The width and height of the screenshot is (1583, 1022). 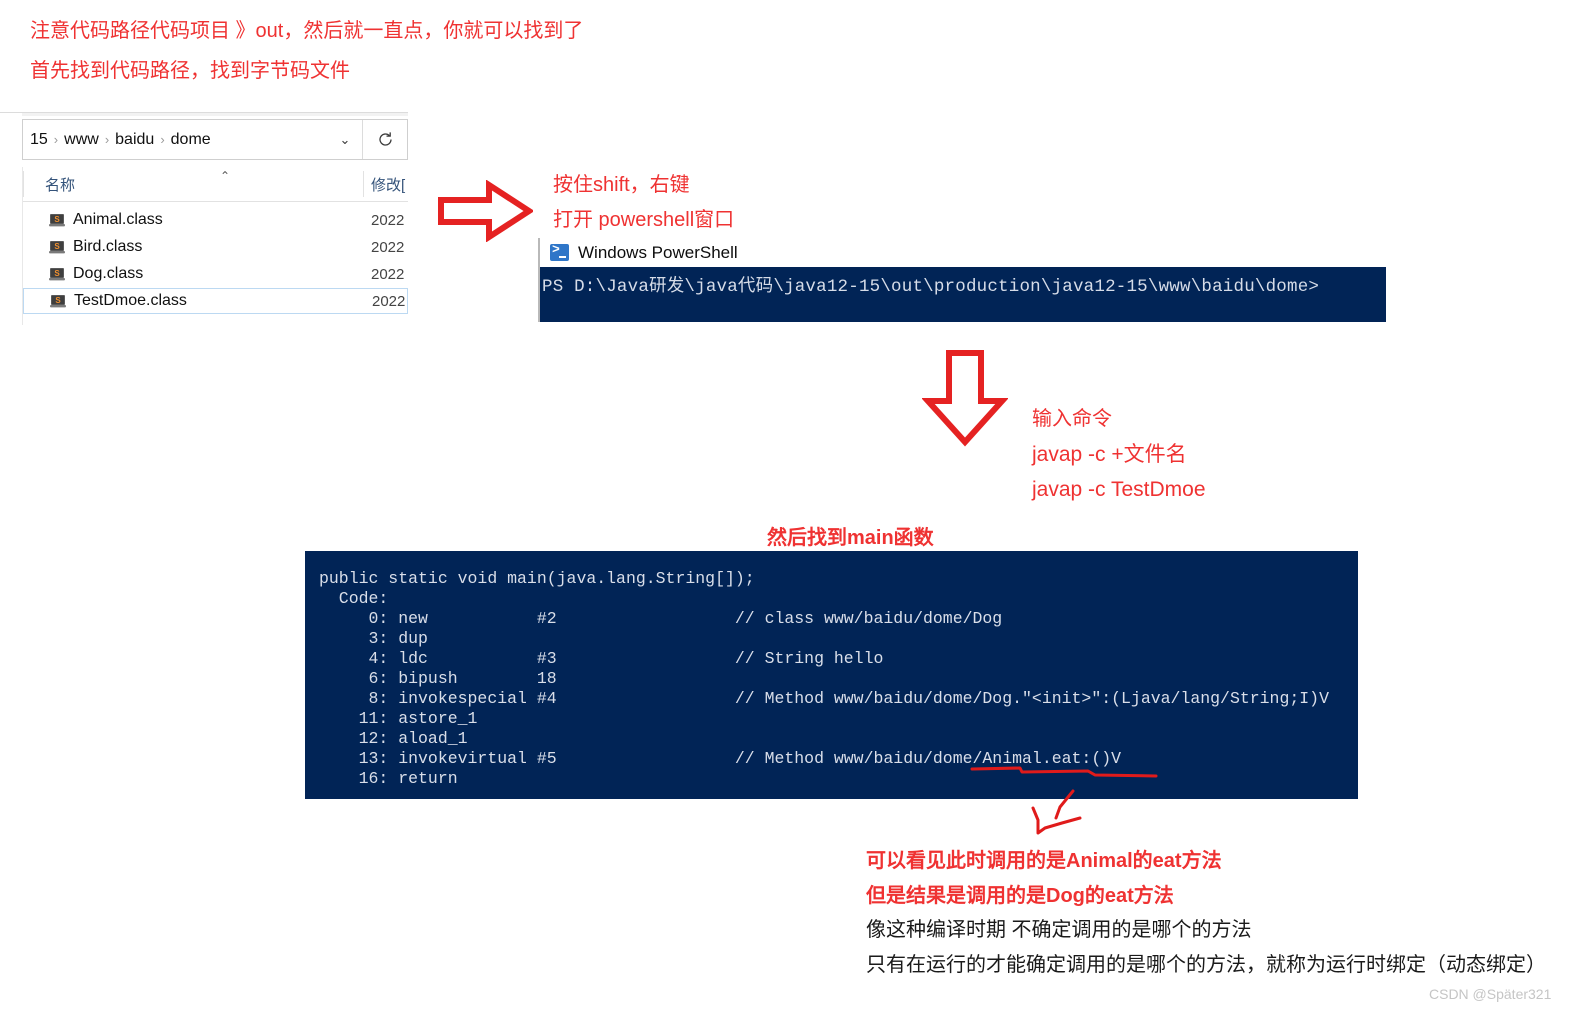 I want to click on annotation-shift-line-2: 打开 powershell窗口, so click(x=644, y=220).